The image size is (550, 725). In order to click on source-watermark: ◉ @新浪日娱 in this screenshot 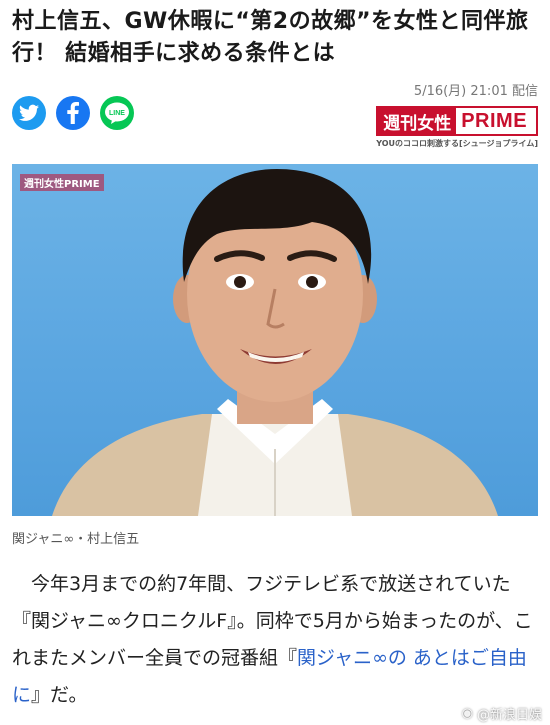, I will do `click(502, 713)`.